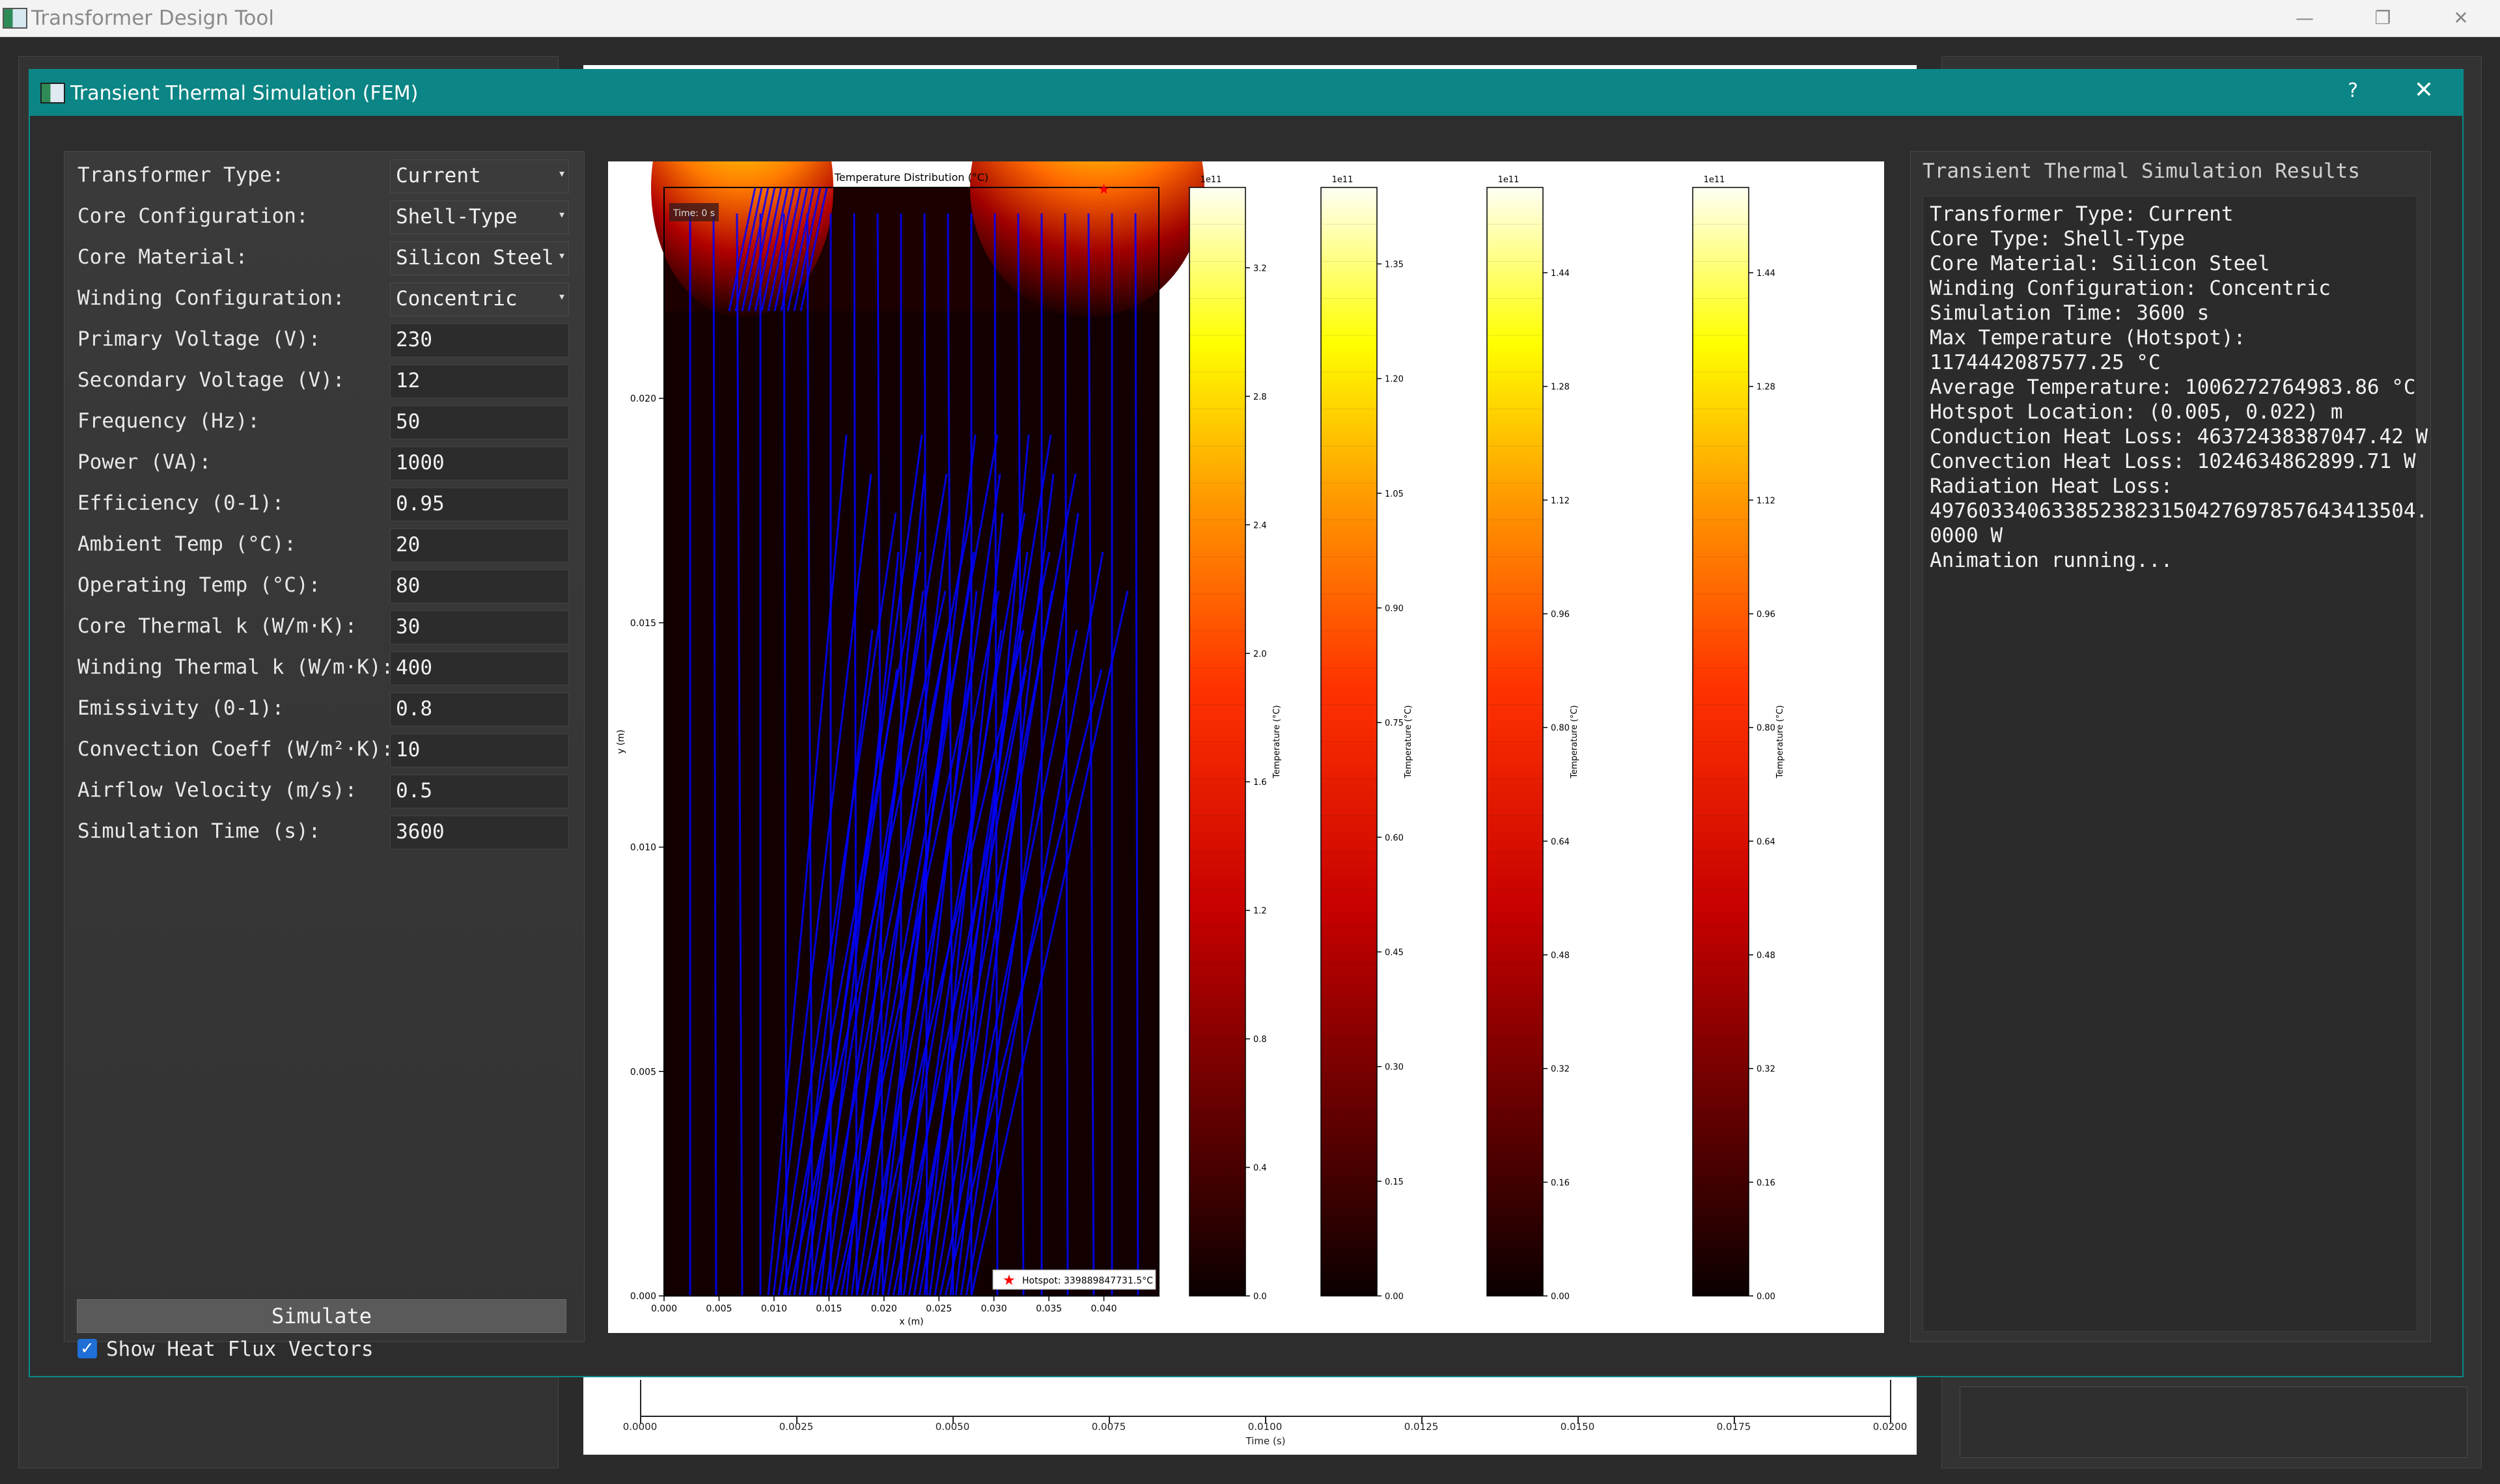  What do you see at coordinates (1766, 1070) in the screenshot?
I see `colorbar-tick-label: 0.32` at bounding box center [1766, 1070].